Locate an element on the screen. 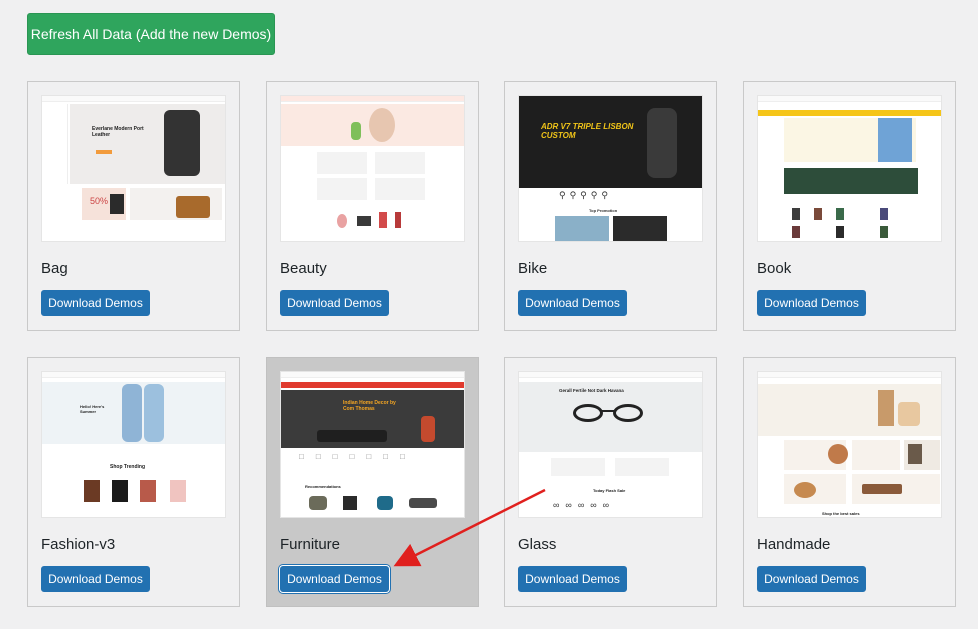 The height and width of the screenshot is (629, 978). download-demos-button-bag: Download Demos is located at coordinates (95, 303).